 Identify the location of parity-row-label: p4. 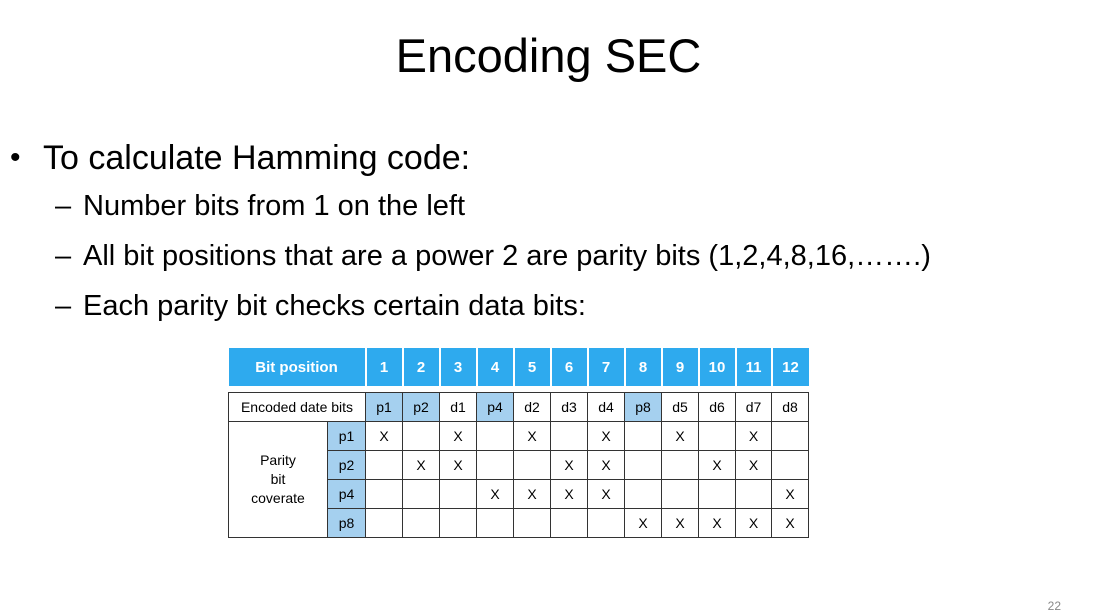
(346, 494).